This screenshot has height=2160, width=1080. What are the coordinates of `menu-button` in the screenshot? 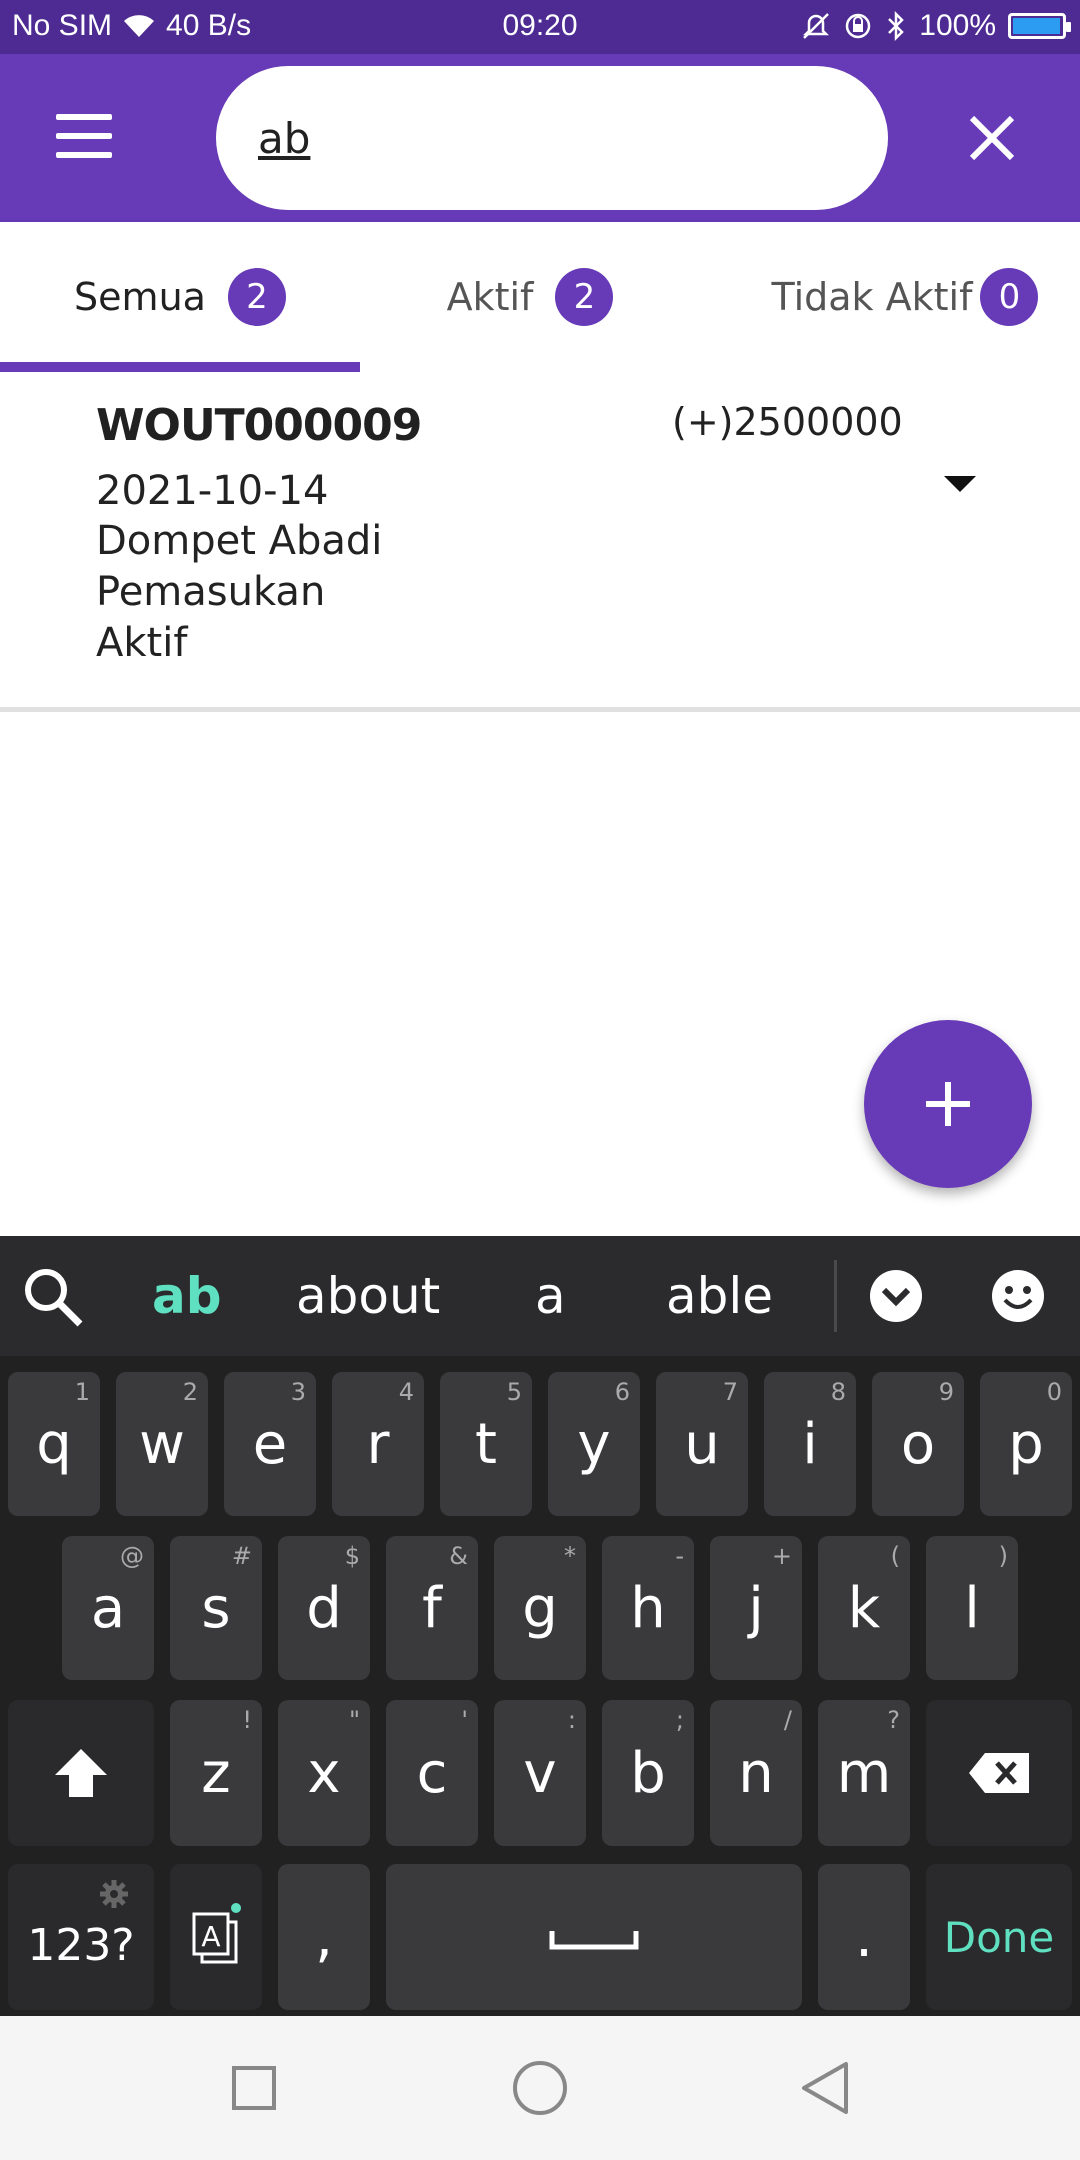 It's located at (84, 138).